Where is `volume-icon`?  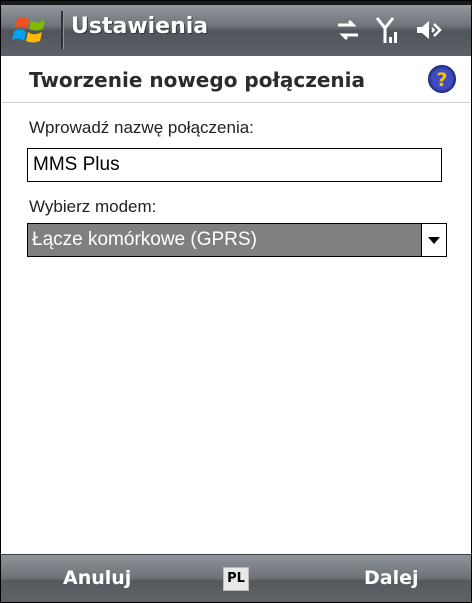
volume-icon is located at coordinates (429, 30).